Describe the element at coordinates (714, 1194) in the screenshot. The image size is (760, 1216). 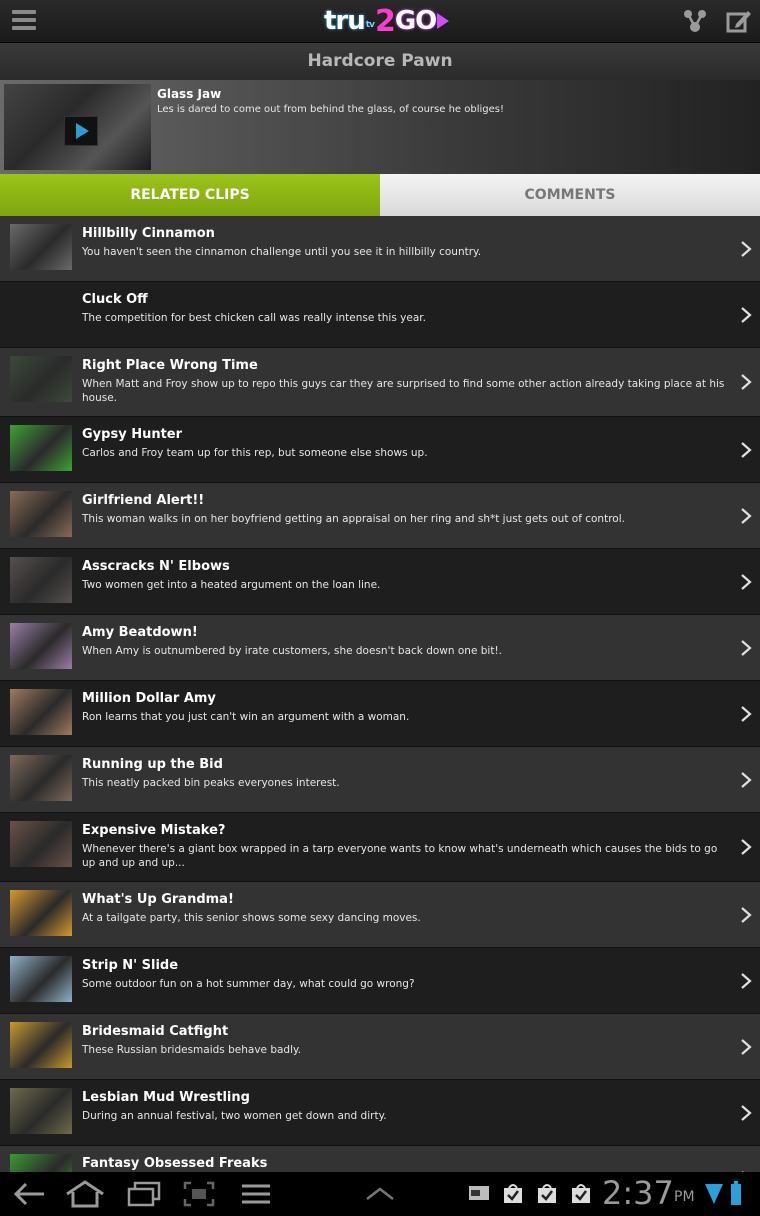
I see `wifi-icon` at that location.